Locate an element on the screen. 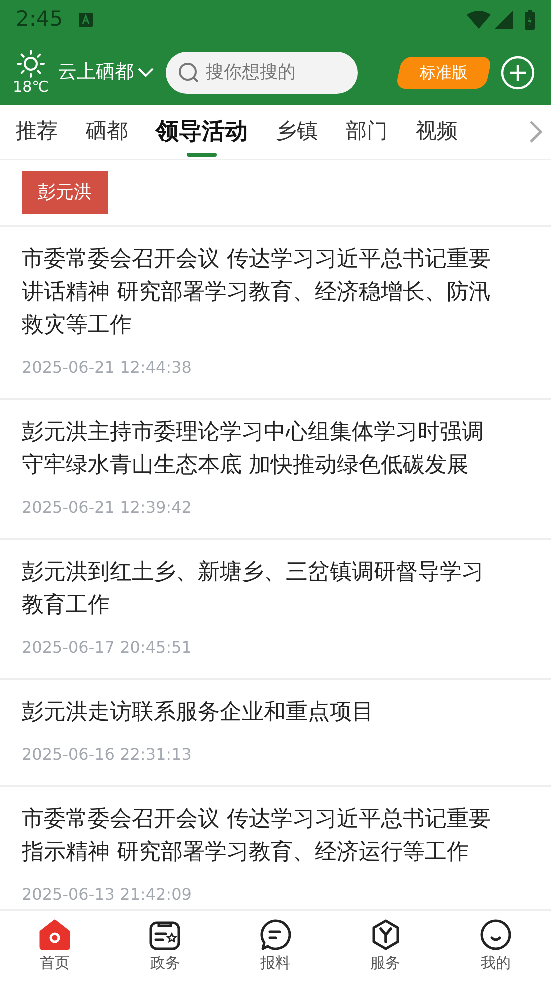 This screenshot has height=981, width=551. wifi-icon is located at coordinates (479, 20).